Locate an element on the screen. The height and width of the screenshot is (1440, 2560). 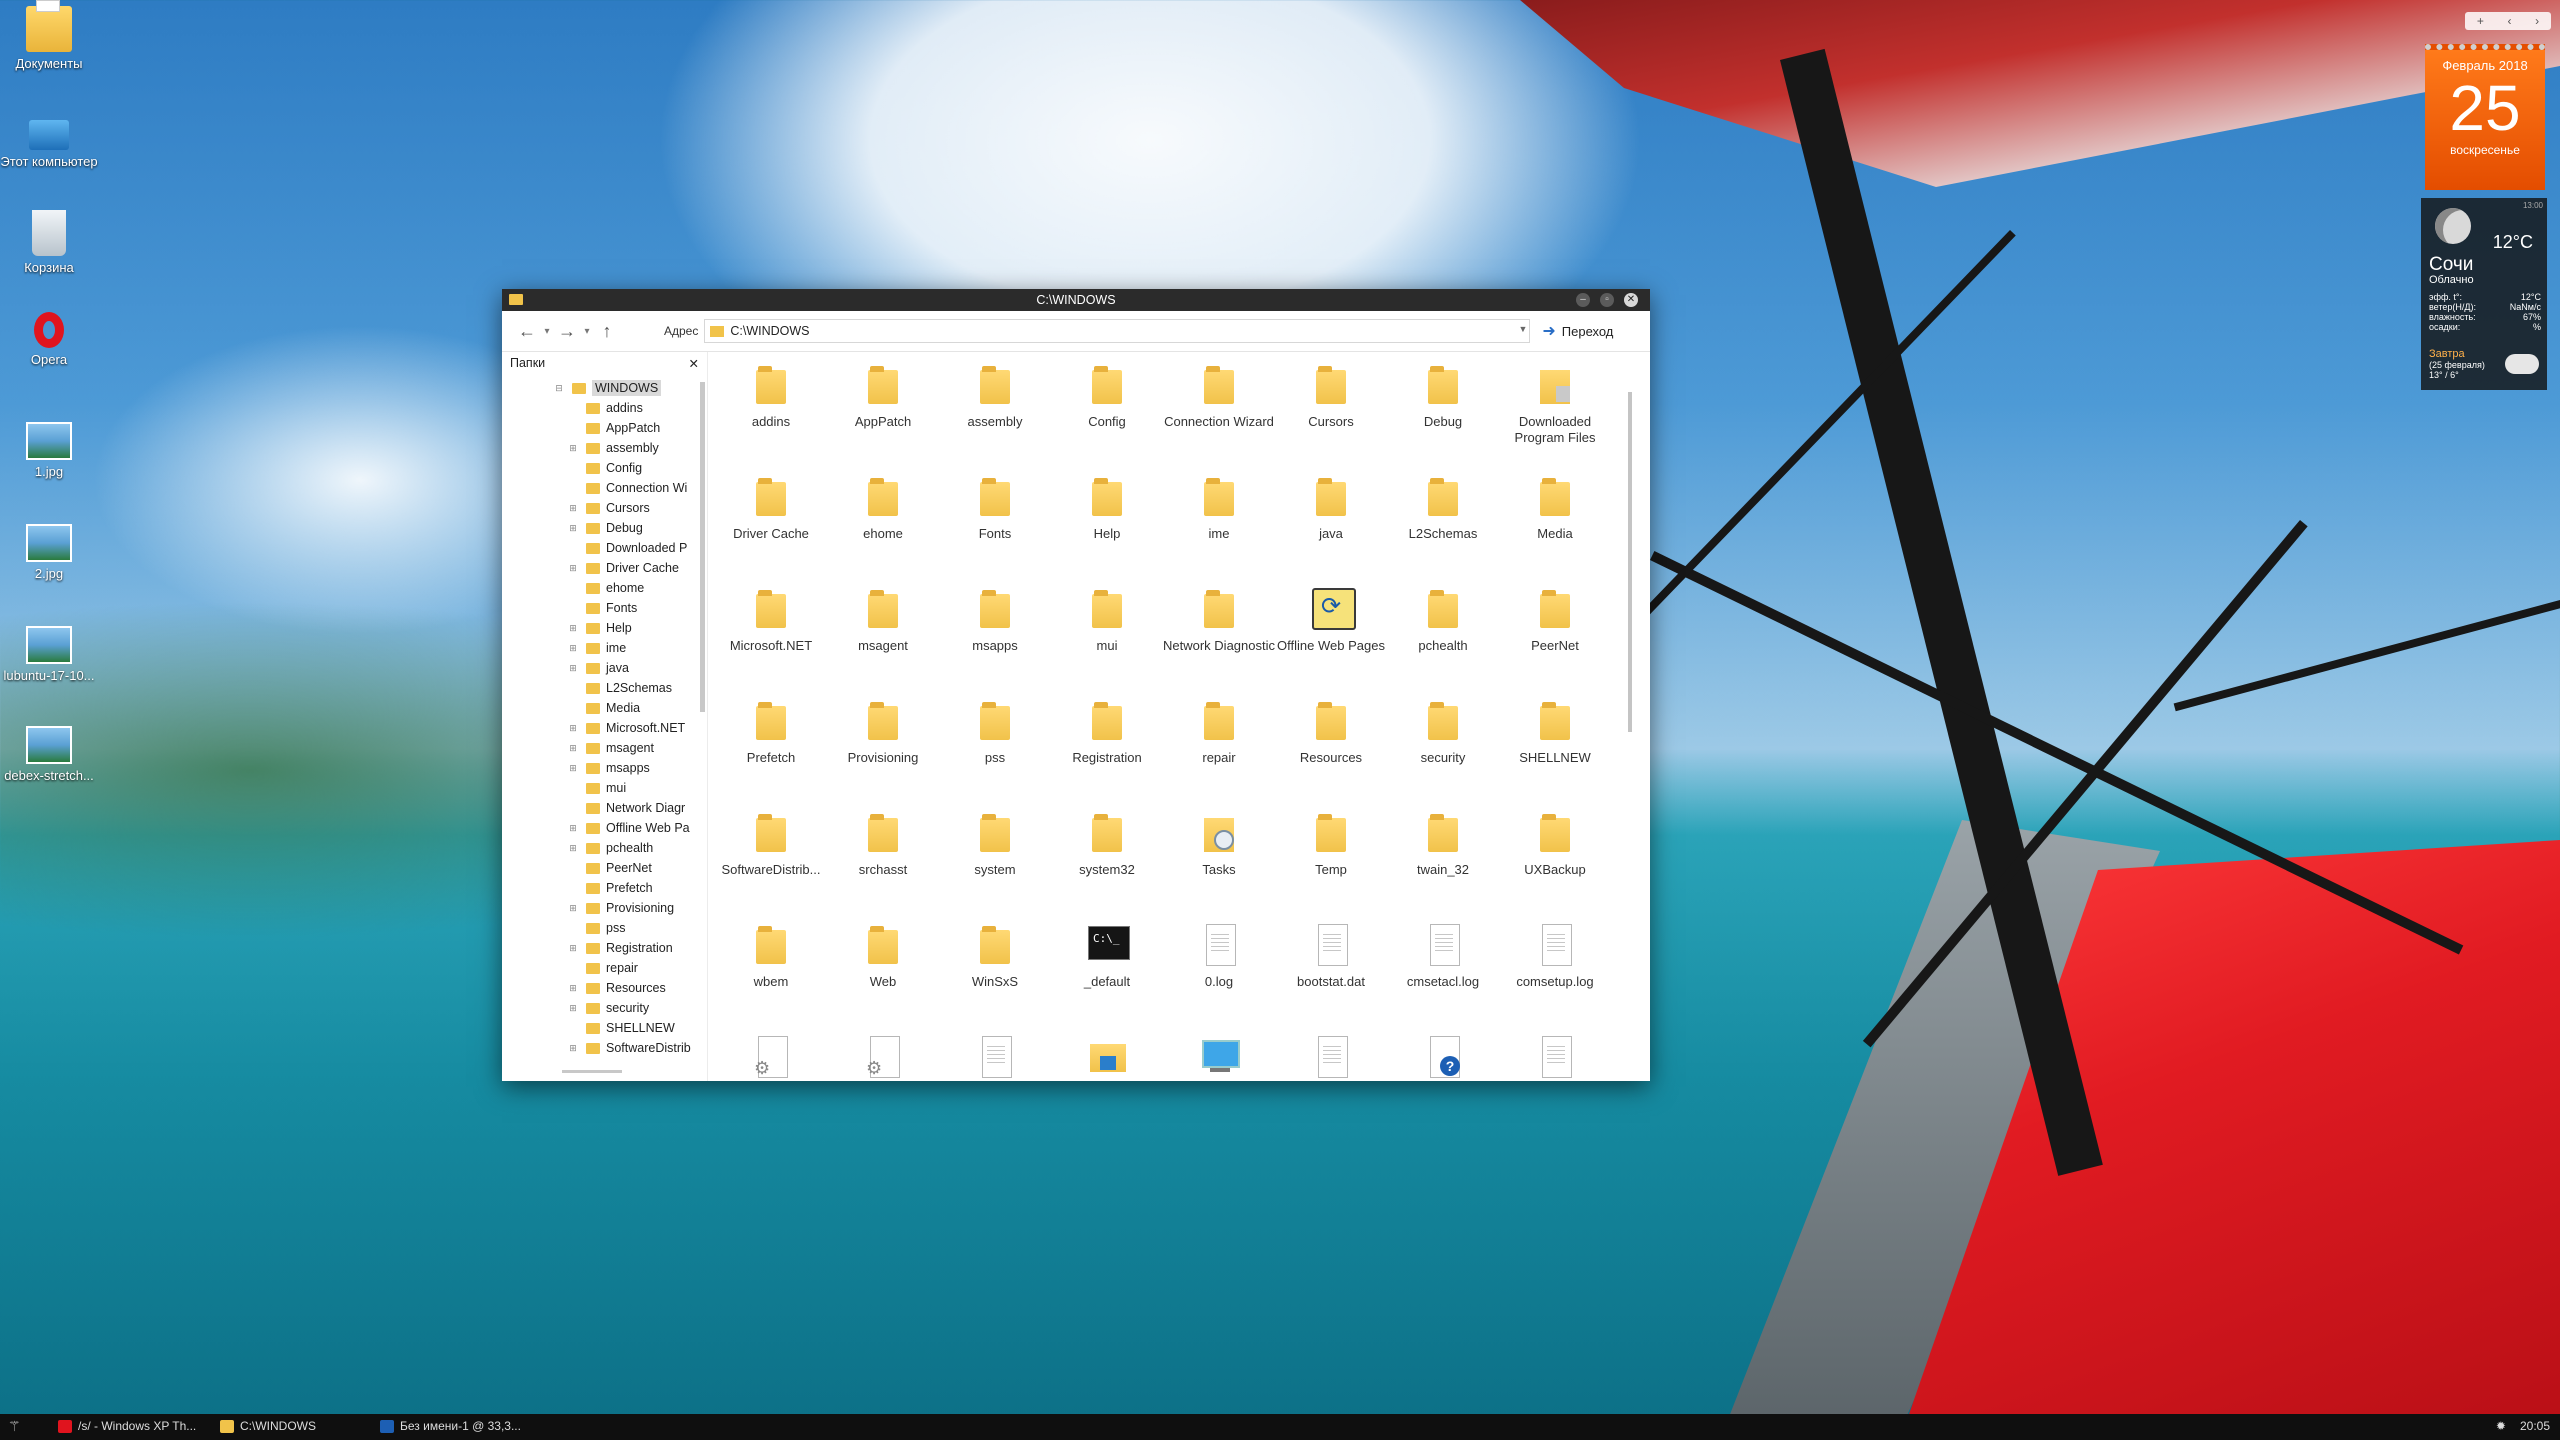
folder-item: Media is located at coordinates (1555, 520).